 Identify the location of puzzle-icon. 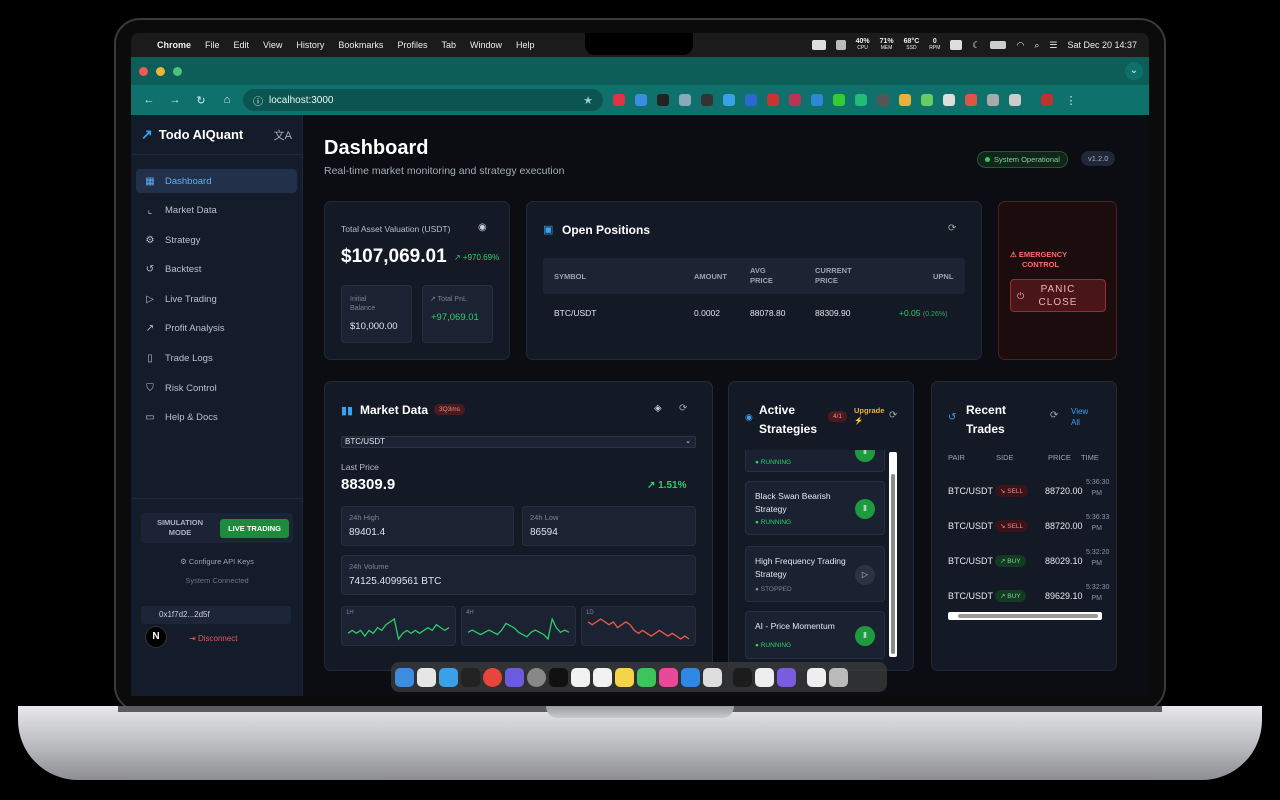
(1015, 100).